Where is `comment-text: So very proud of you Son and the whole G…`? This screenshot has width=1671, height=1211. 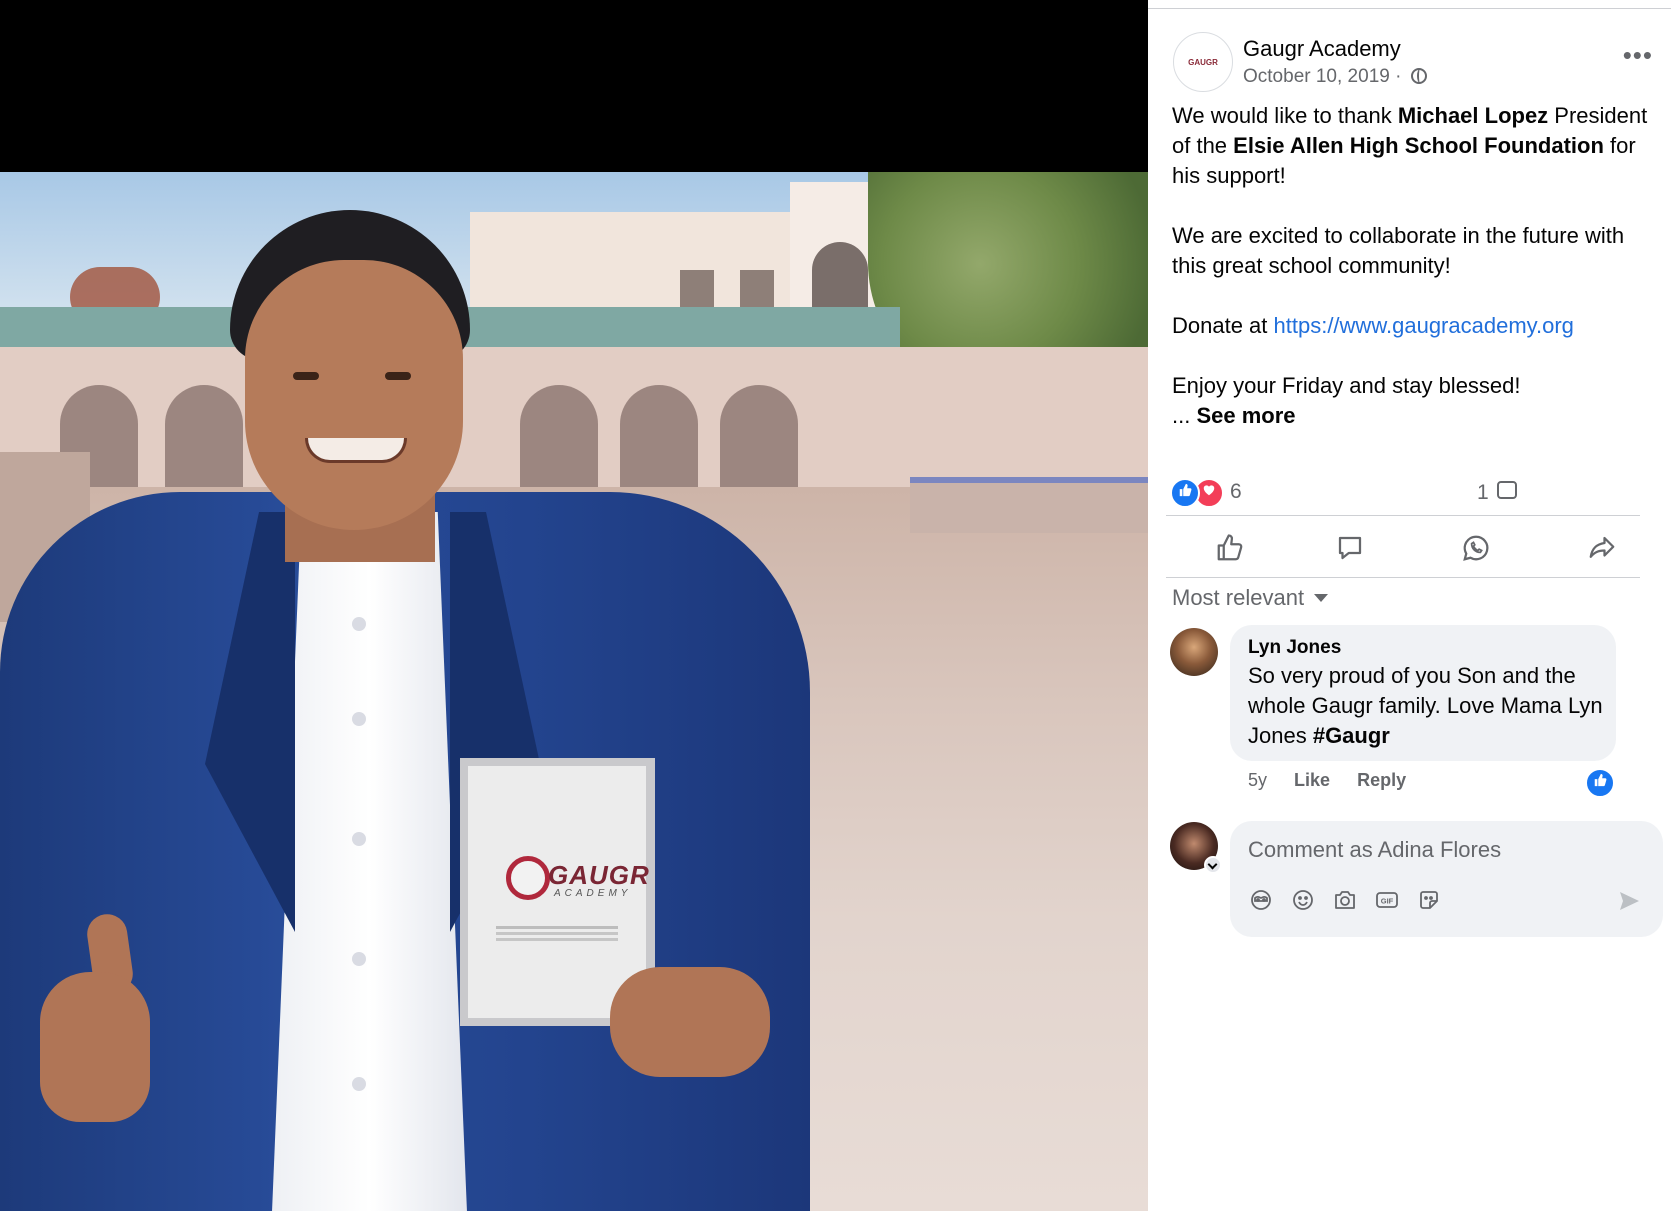 comment-text: So very proud of you Son and the whole G… is located at coordinates (1425, 705).